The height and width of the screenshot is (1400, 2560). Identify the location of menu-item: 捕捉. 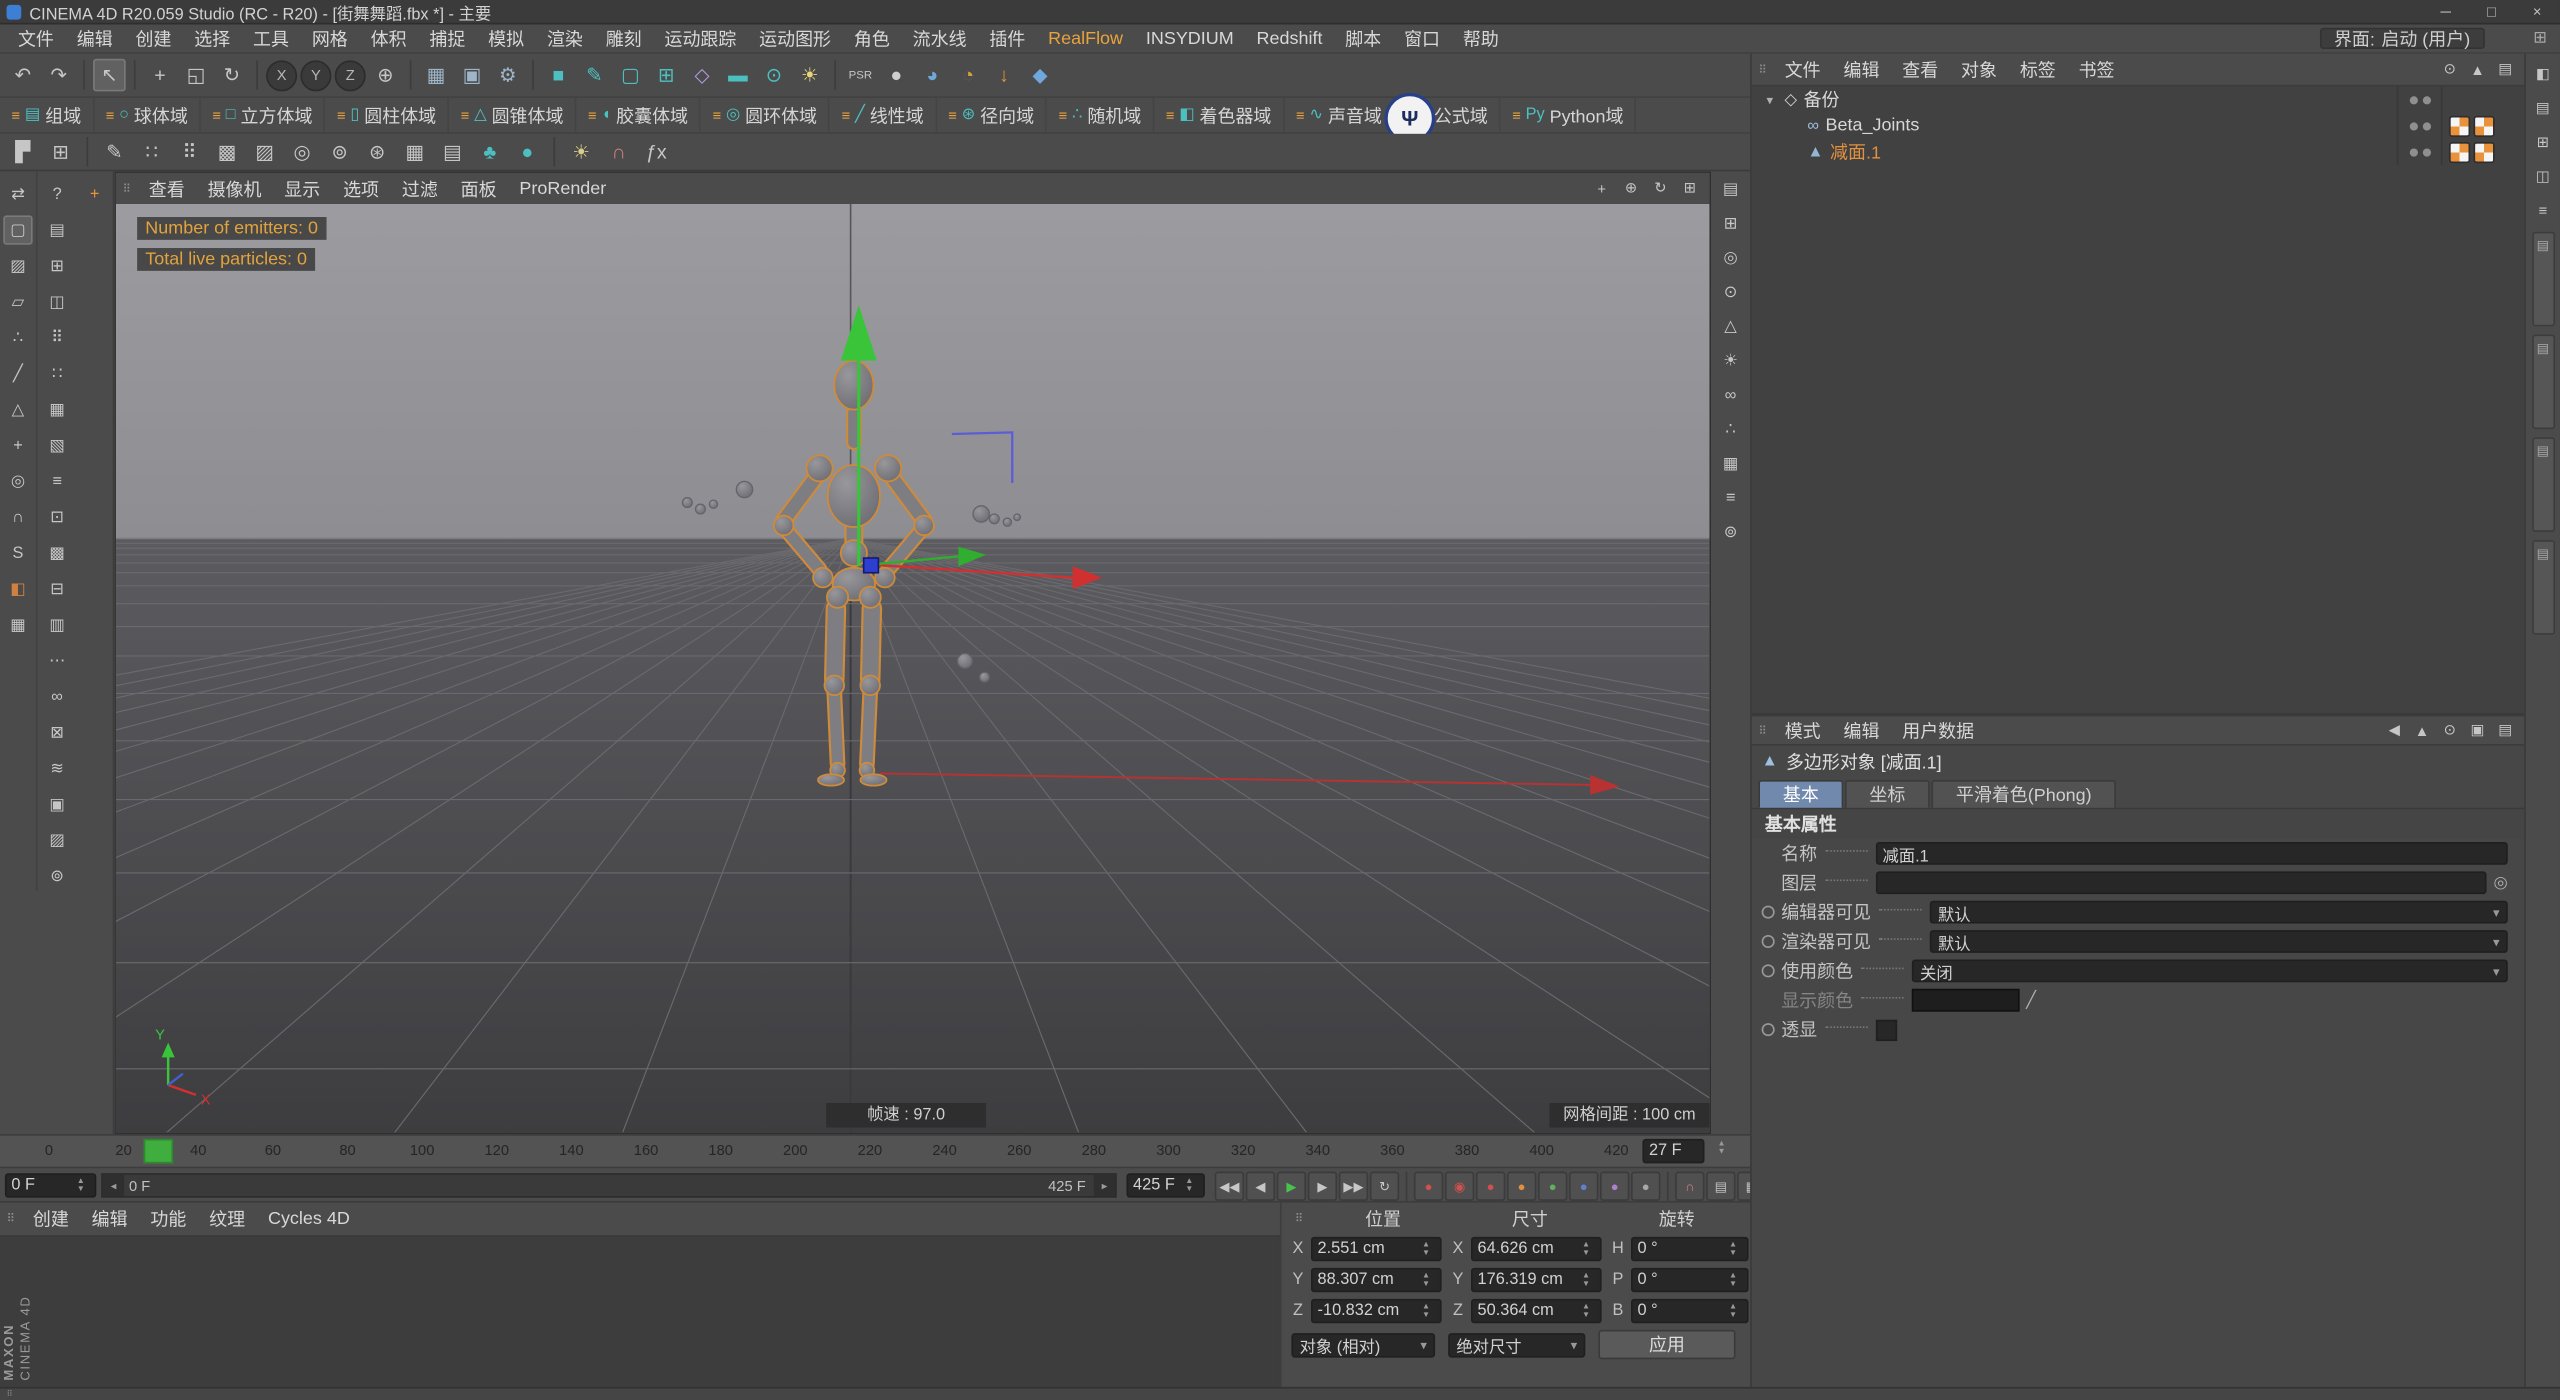
(447, 38).